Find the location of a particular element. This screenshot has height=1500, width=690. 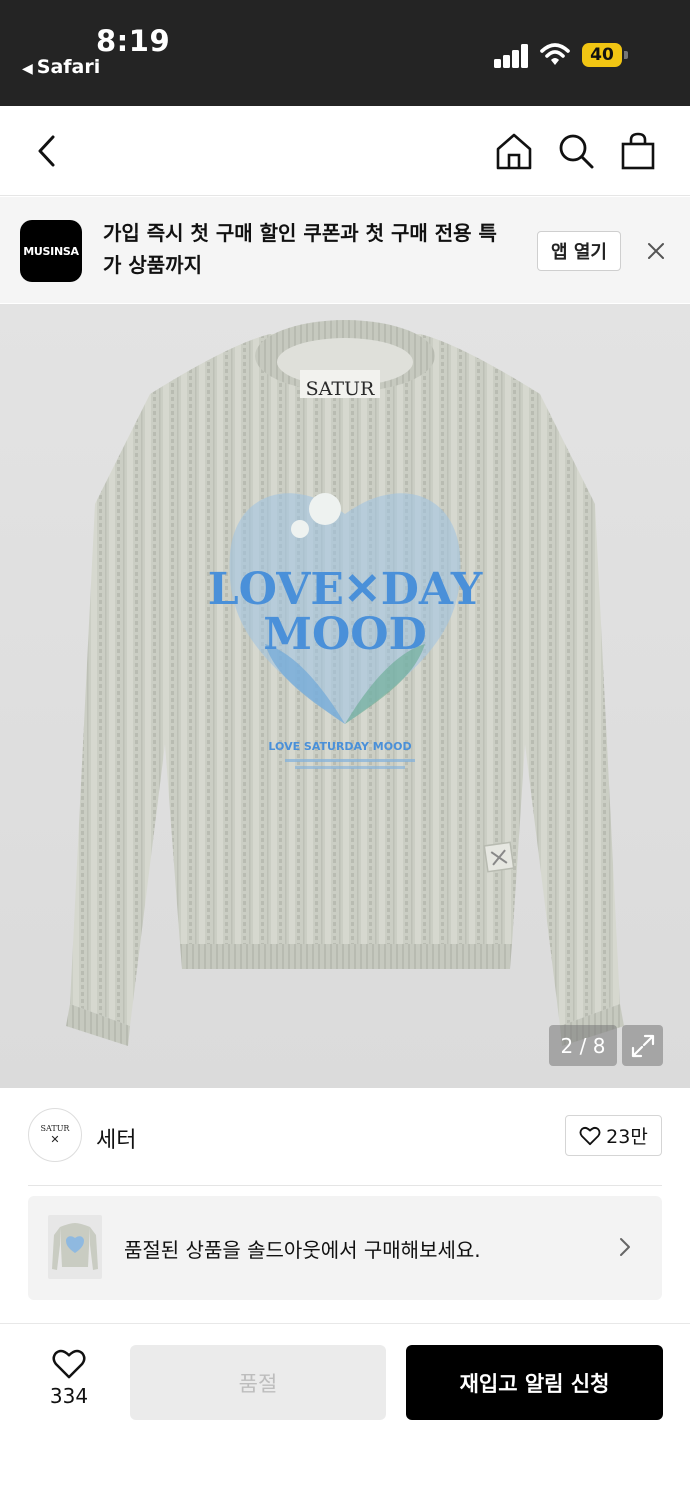

bottom-bar-separator is located at coordinates (345, 1323).